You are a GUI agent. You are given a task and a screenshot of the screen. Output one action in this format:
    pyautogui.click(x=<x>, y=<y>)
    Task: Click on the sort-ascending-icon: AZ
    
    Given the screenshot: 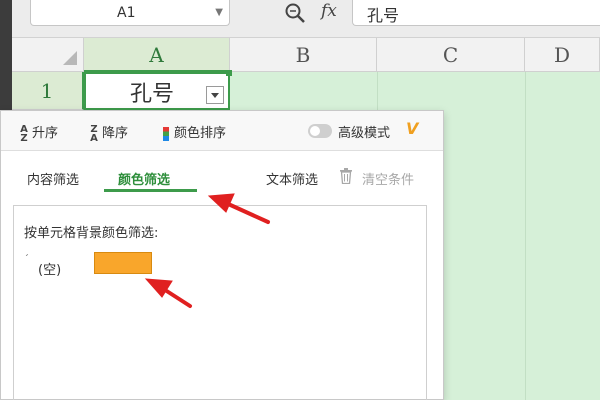 What is the action you would take?
    pyautogui.click(x=24, y=133)
    